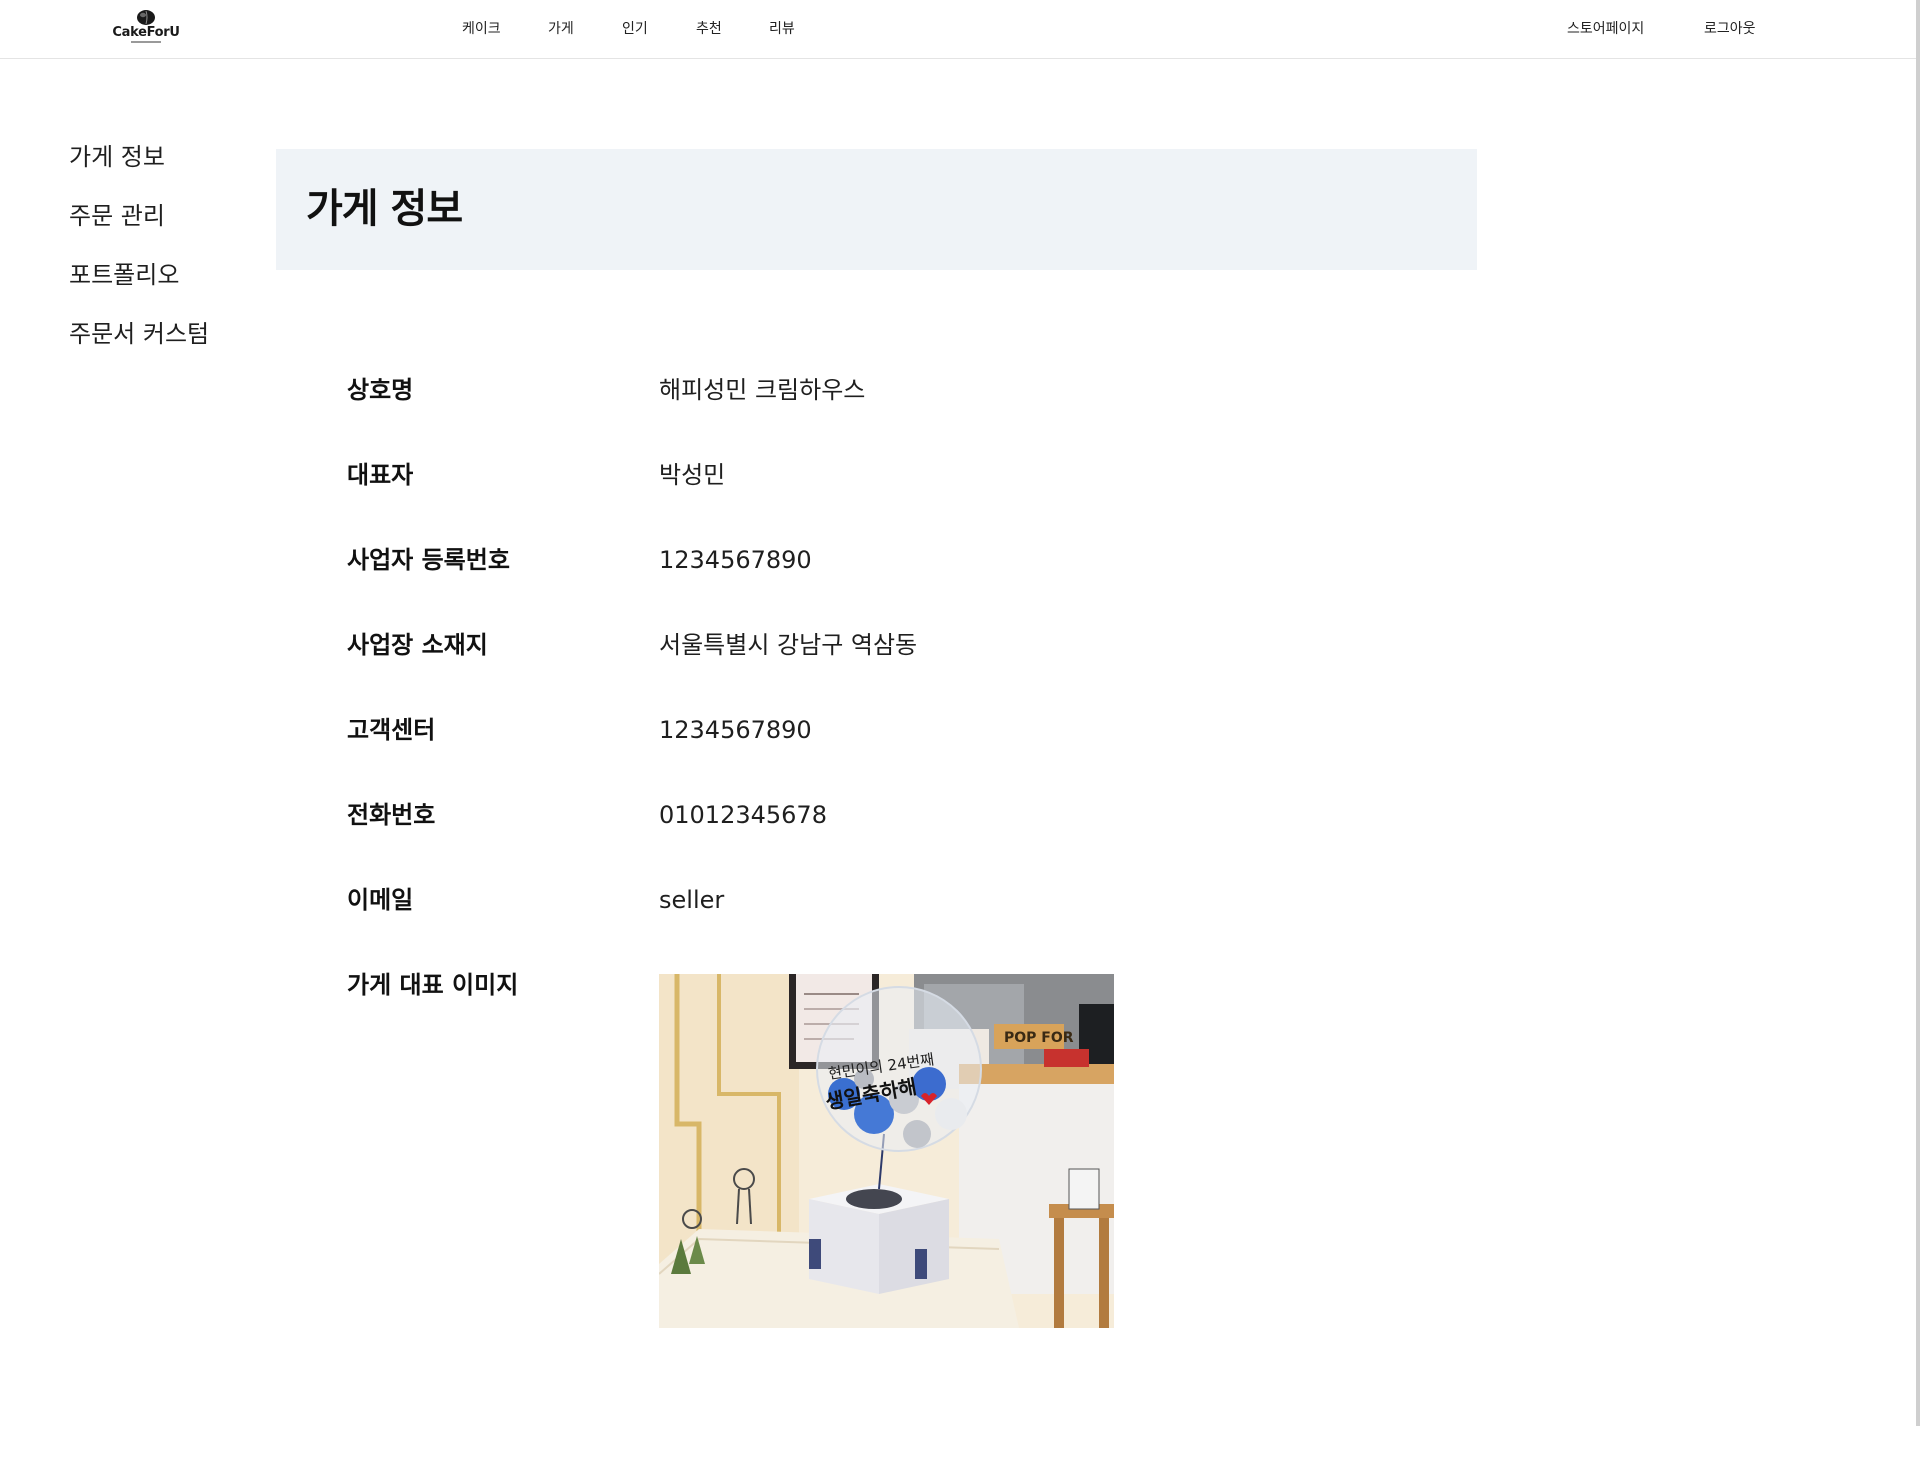  What do you see at coordinates (117, 157) in the screenshot?
I see `sidebar-item-store-info: 가게 정보` at bounding box center [117, 157].